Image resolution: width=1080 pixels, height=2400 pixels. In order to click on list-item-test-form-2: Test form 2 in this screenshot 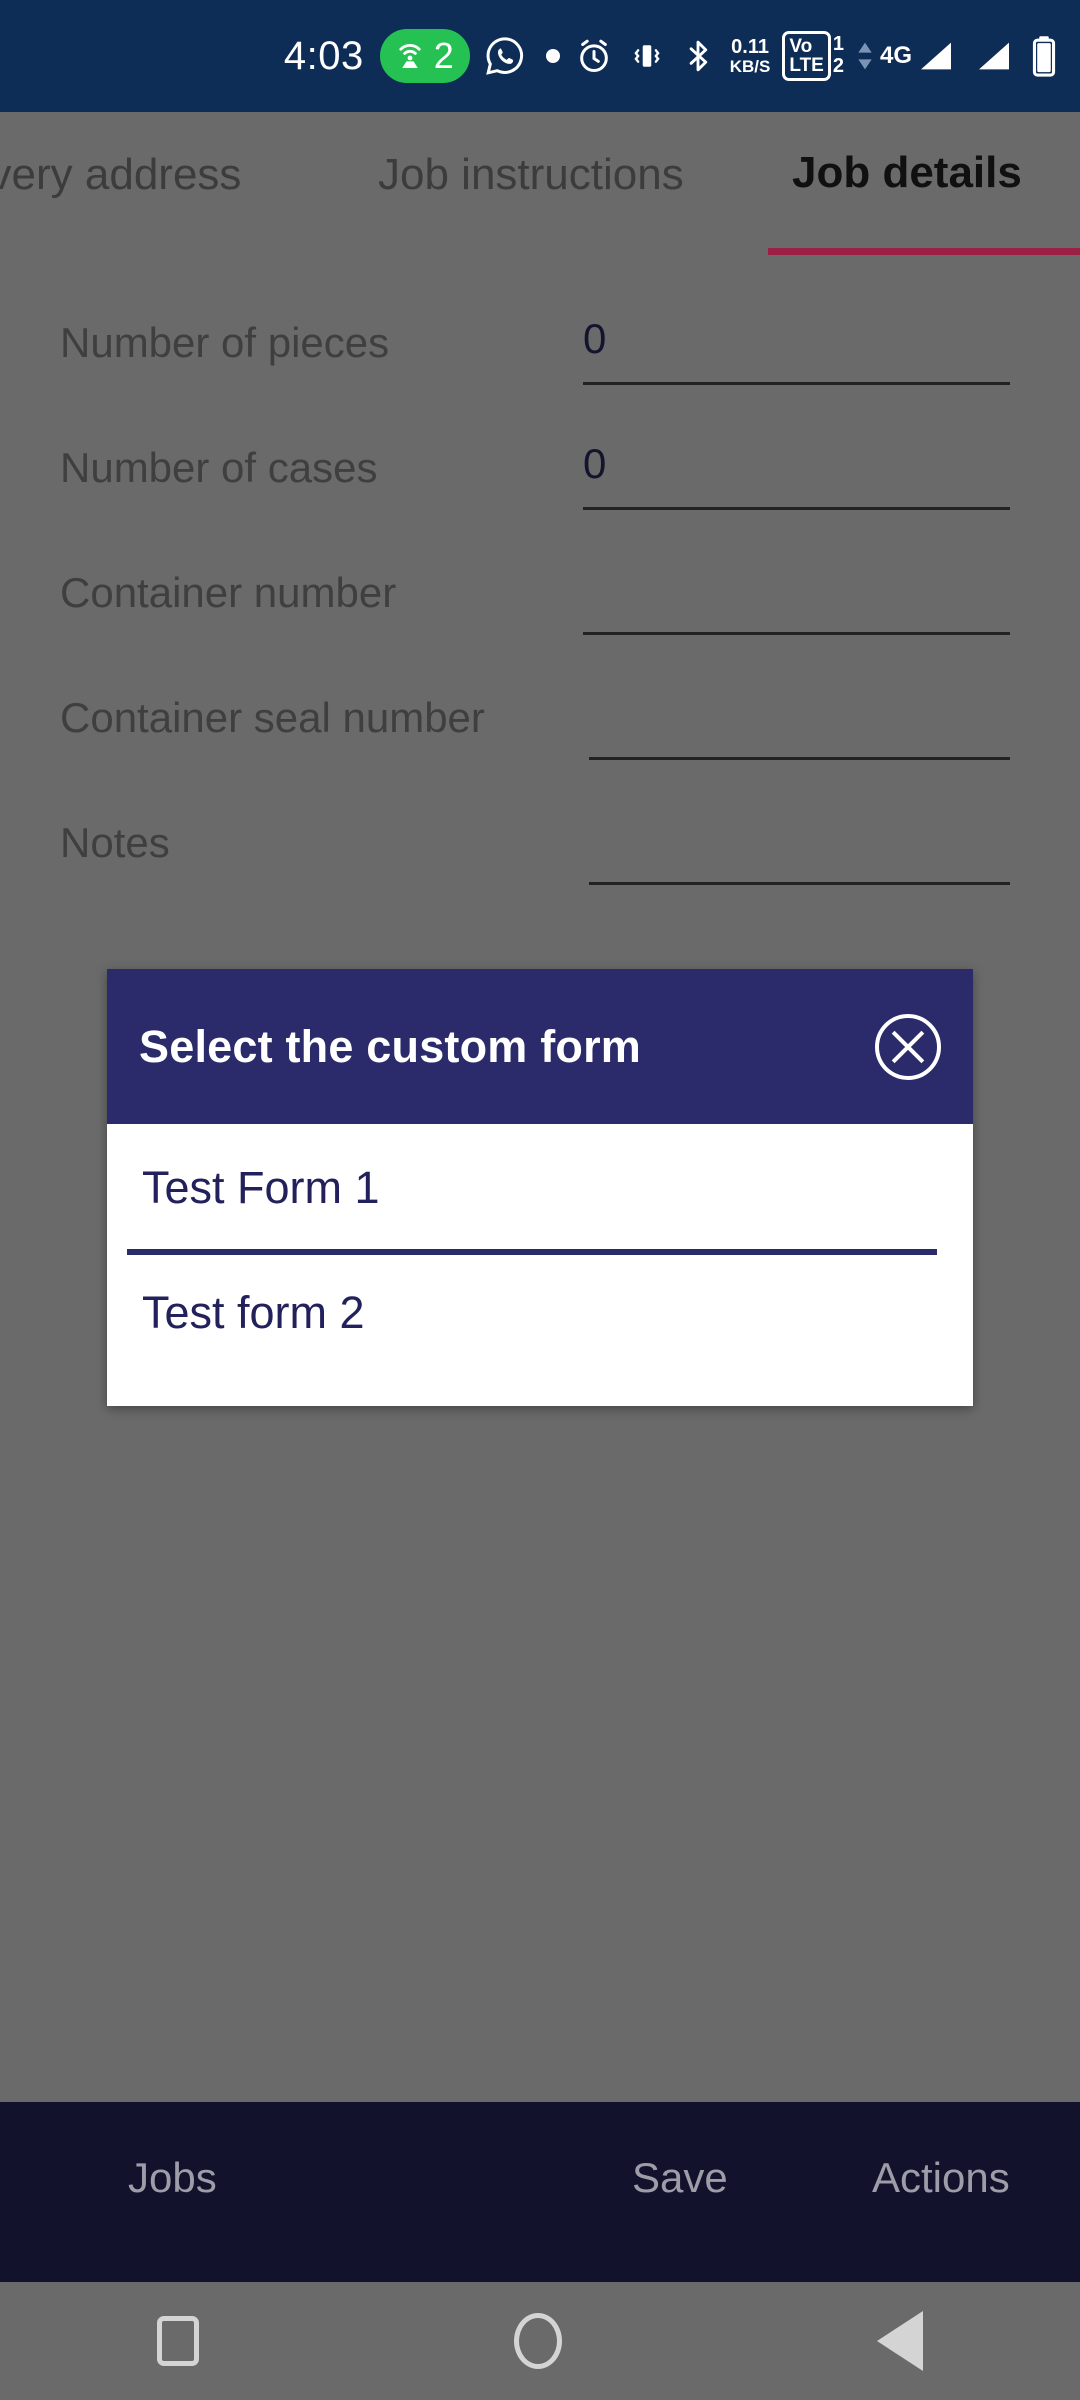, I will do `click(236, 1313)`.